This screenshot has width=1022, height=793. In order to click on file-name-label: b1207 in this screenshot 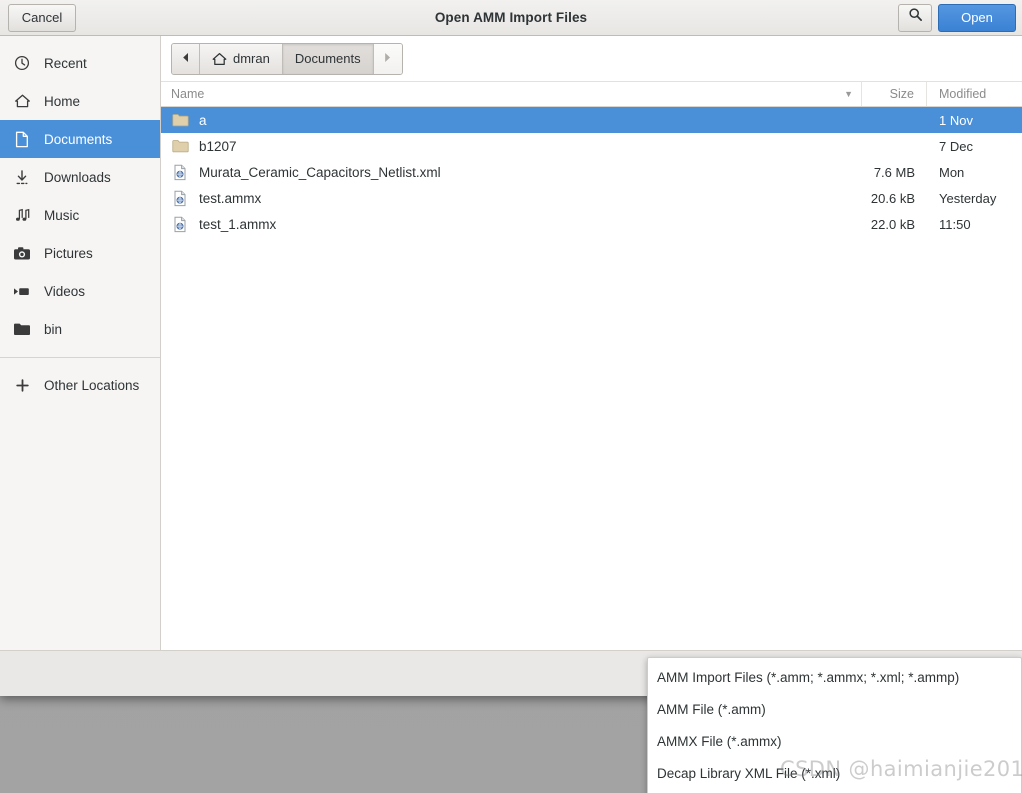, I will do `click(218, 146)`.